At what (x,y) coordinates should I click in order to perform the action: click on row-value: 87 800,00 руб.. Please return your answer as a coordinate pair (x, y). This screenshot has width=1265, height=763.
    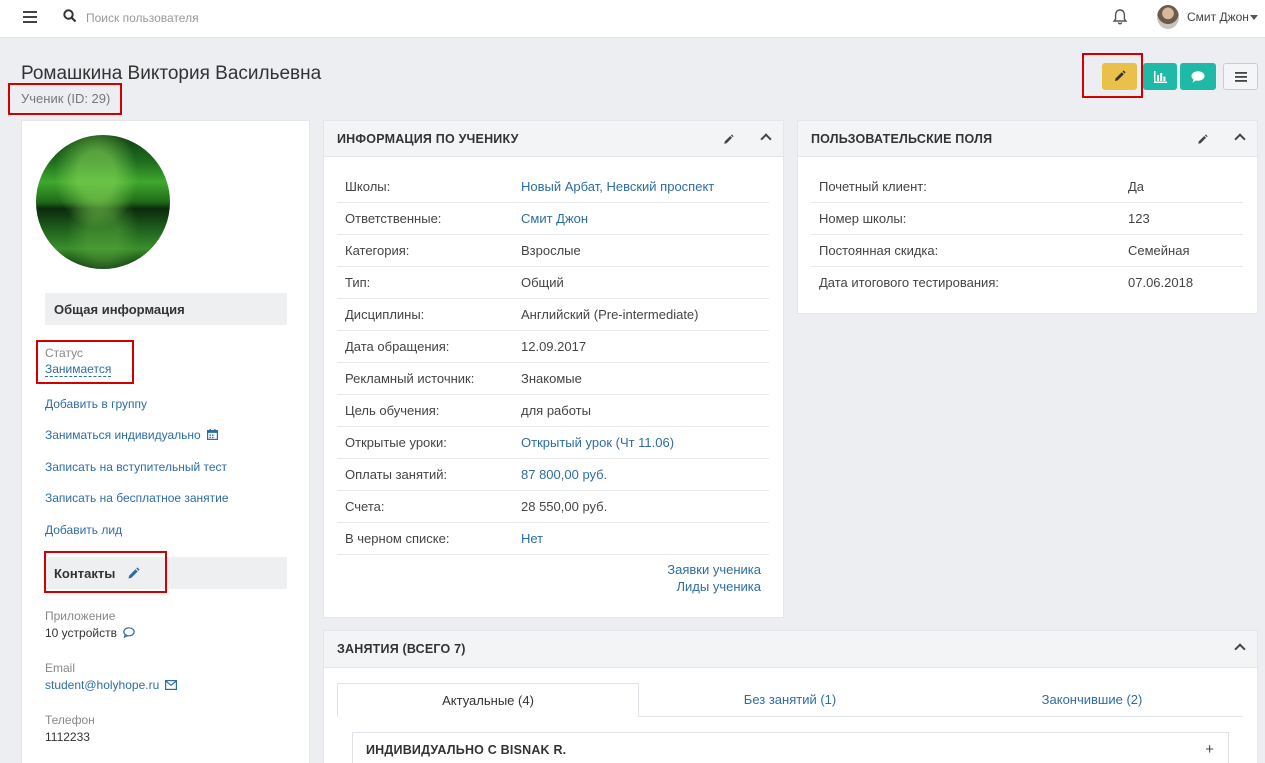
    Looking at the image, I should click on (564, 474).